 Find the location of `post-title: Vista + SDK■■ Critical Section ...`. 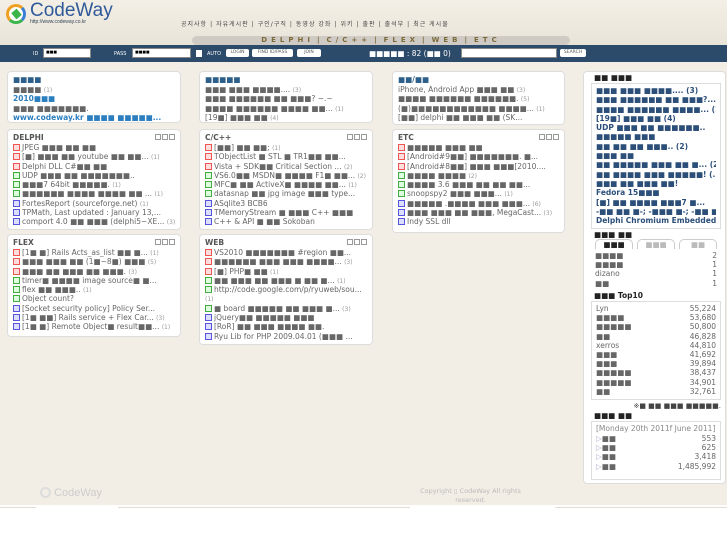

post-title: Vista + SDK■■ Critical Section ... is located at coordinates (278, 166).